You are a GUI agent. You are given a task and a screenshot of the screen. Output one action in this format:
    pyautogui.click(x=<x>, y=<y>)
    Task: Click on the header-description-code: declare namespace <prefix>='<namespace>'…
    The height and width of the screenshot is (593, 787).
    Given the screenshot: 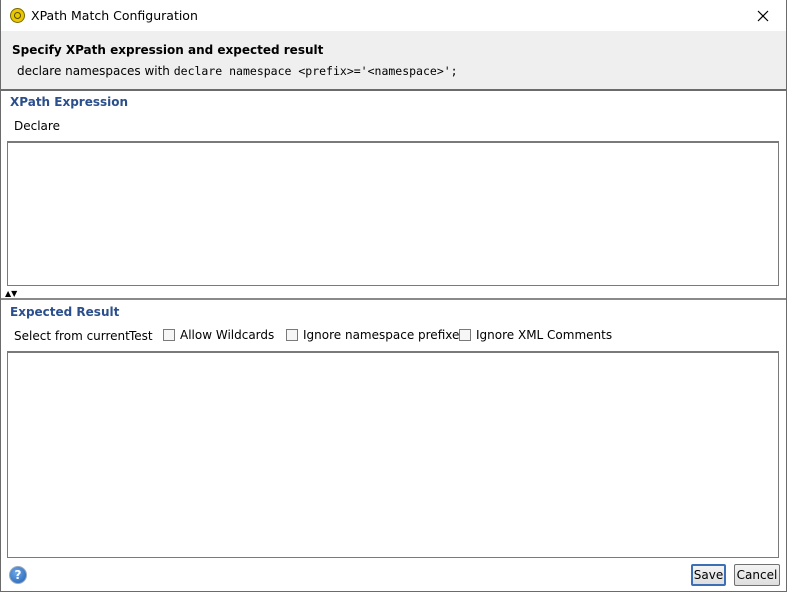 What is the action you would take?
    pyautogui.click(x=315, y=71)
    